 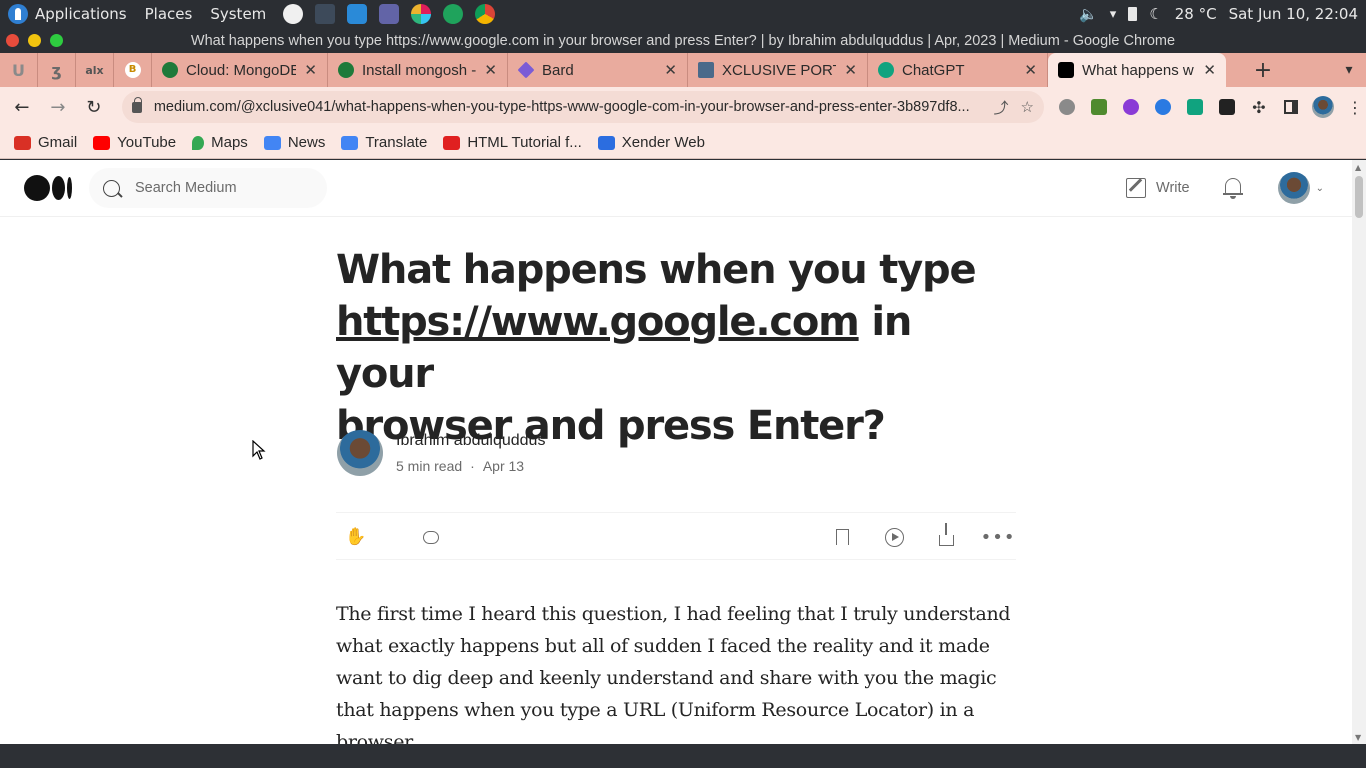 I want to click on extensions-area: ✣ ⋮, so click(x=1211, y=107).